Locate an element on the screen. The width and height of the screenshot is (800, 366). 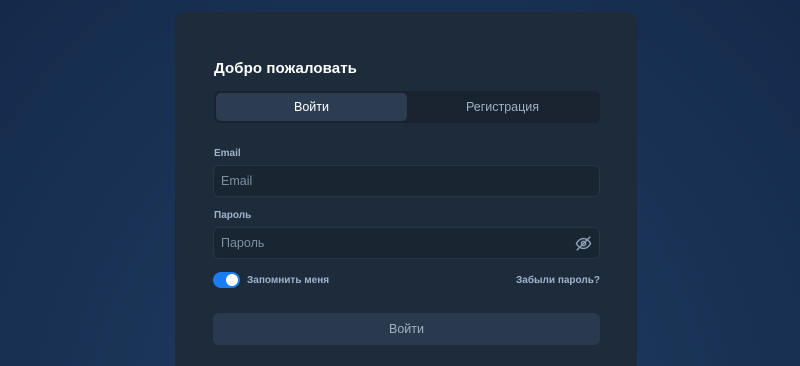
auth-tabs: Войти Регистрация is located at coordinates (407, 107).